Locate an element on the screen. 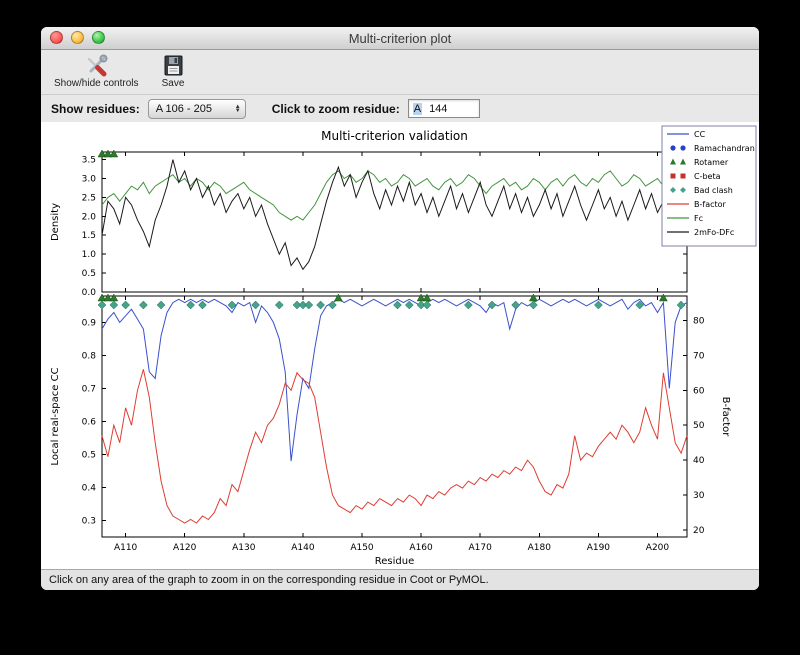 The image size is (800, 655). svg-text: Multi-criterion validation is located at coordinates (394, 136).